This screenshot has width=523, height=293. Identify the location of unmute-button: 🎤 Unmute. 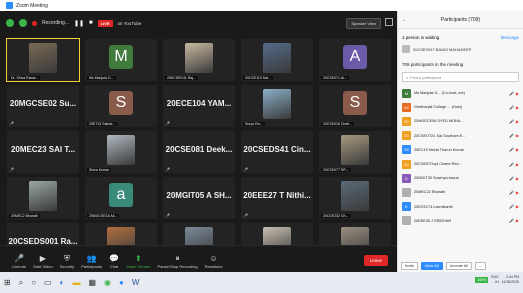
(19, 261).